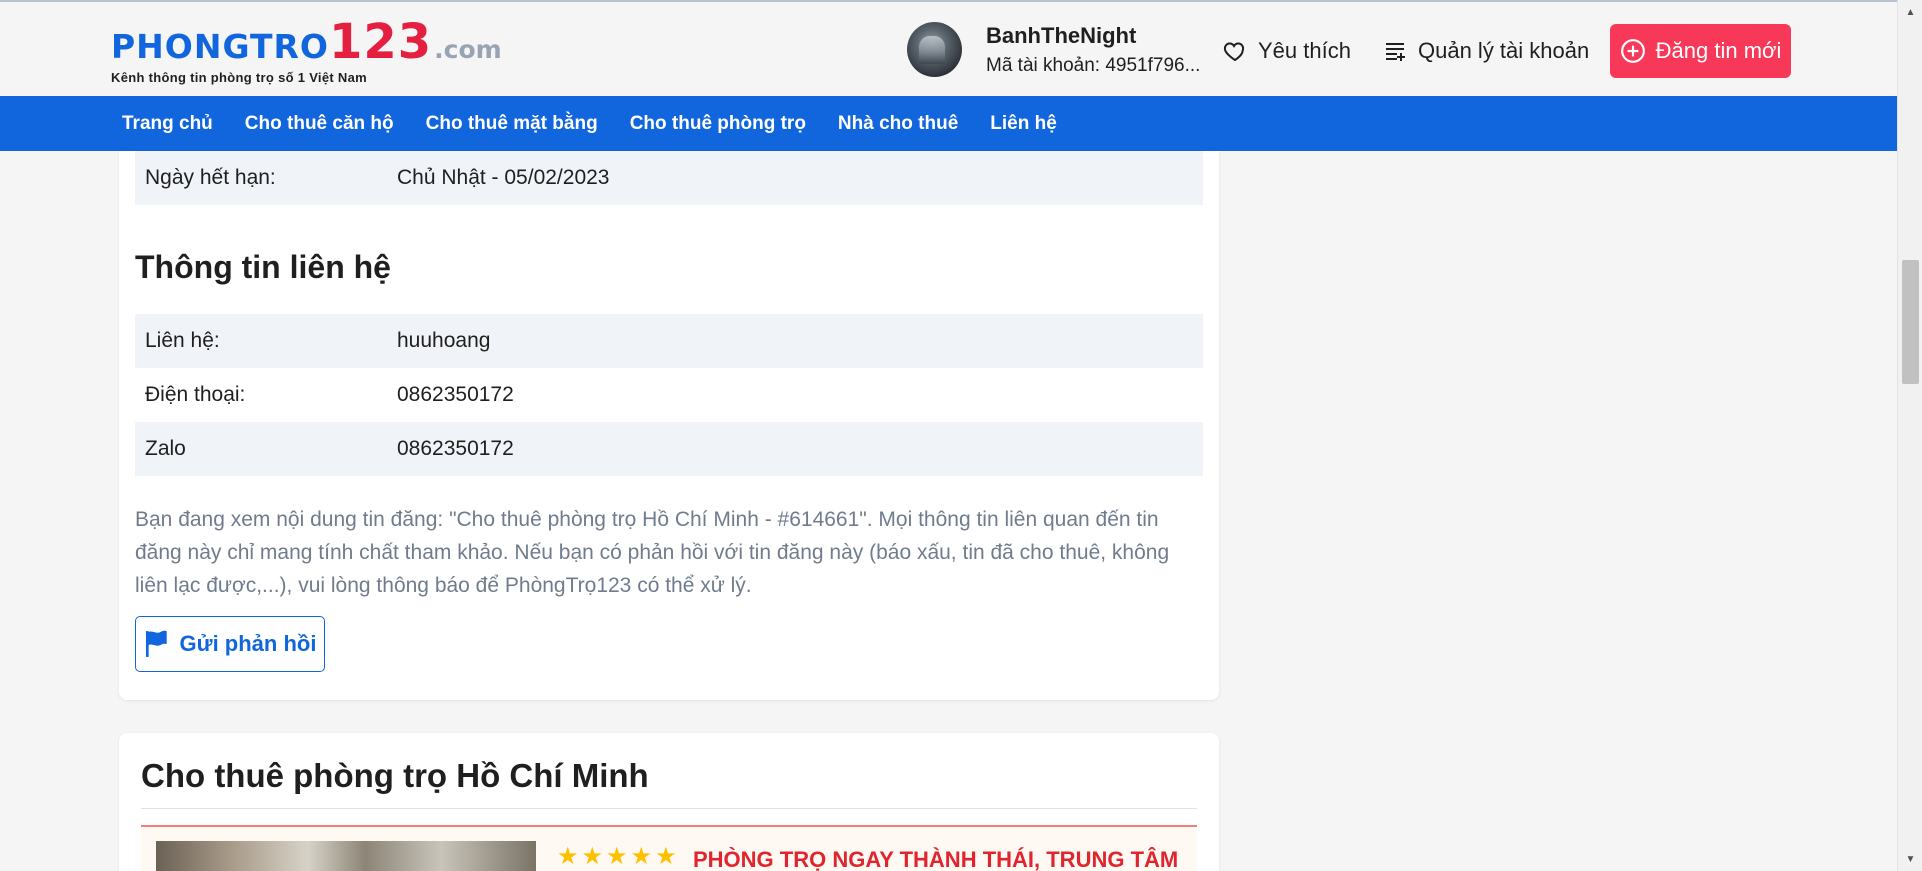 This screenshot has width=1922, height=871. What do you see at coordinates (167, 123) in the screenshot?
I see `nav-item-home: Trang chủ` at bounding box center [167, 123].